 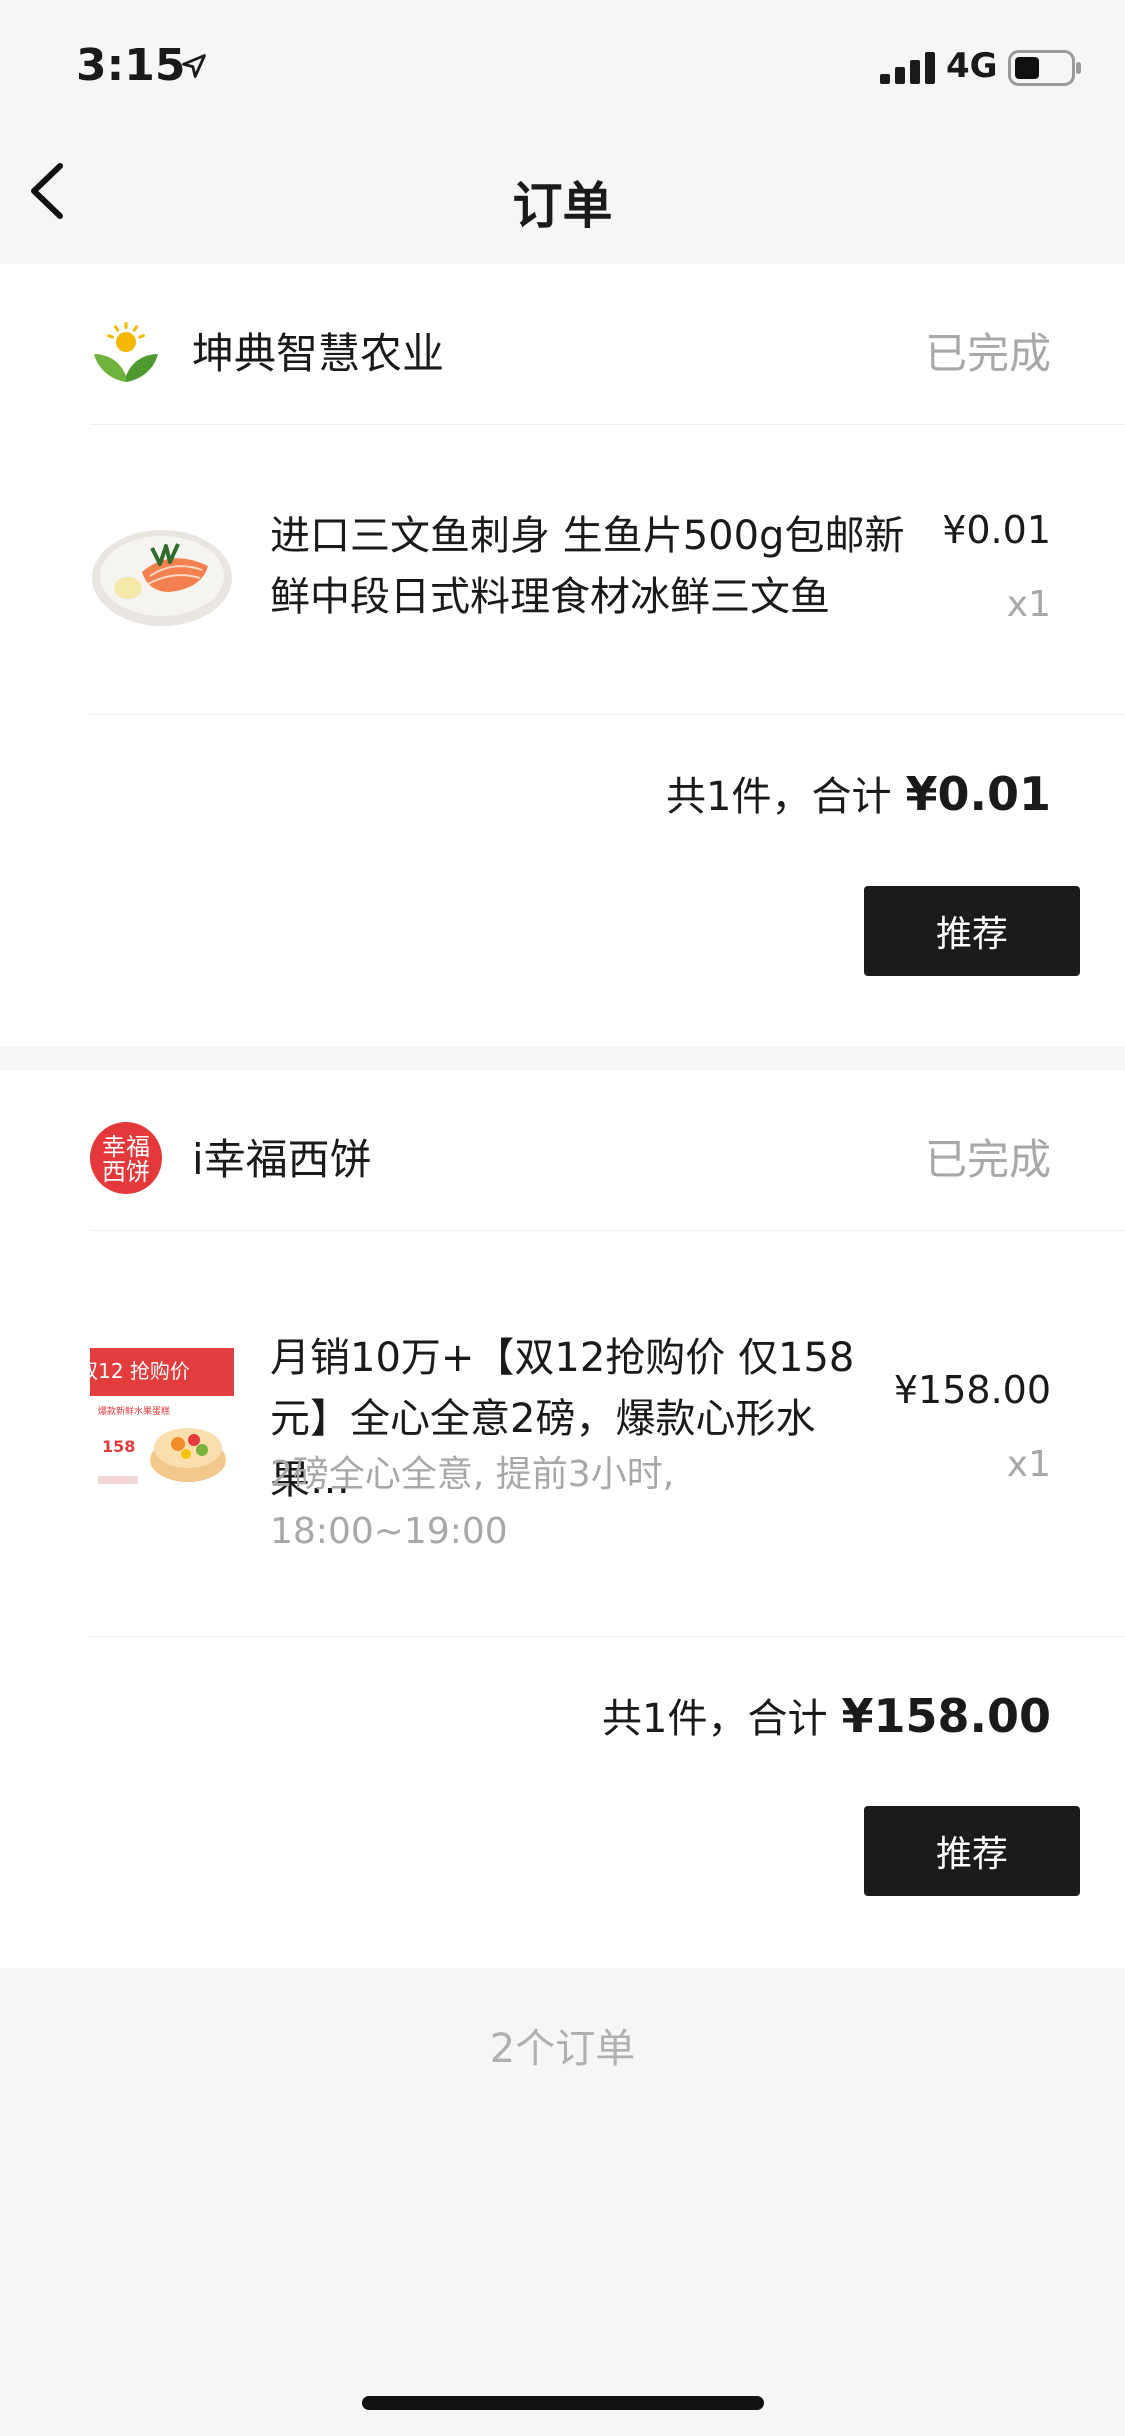 What do you see at coordinates (587, 566) in the screenshot?
I see `product-title: 进口三文鱼刺身 生鱼片500g包邮新鲜中段日式料理食材冰鲜三文鱼` at bounding box center [587, 566].